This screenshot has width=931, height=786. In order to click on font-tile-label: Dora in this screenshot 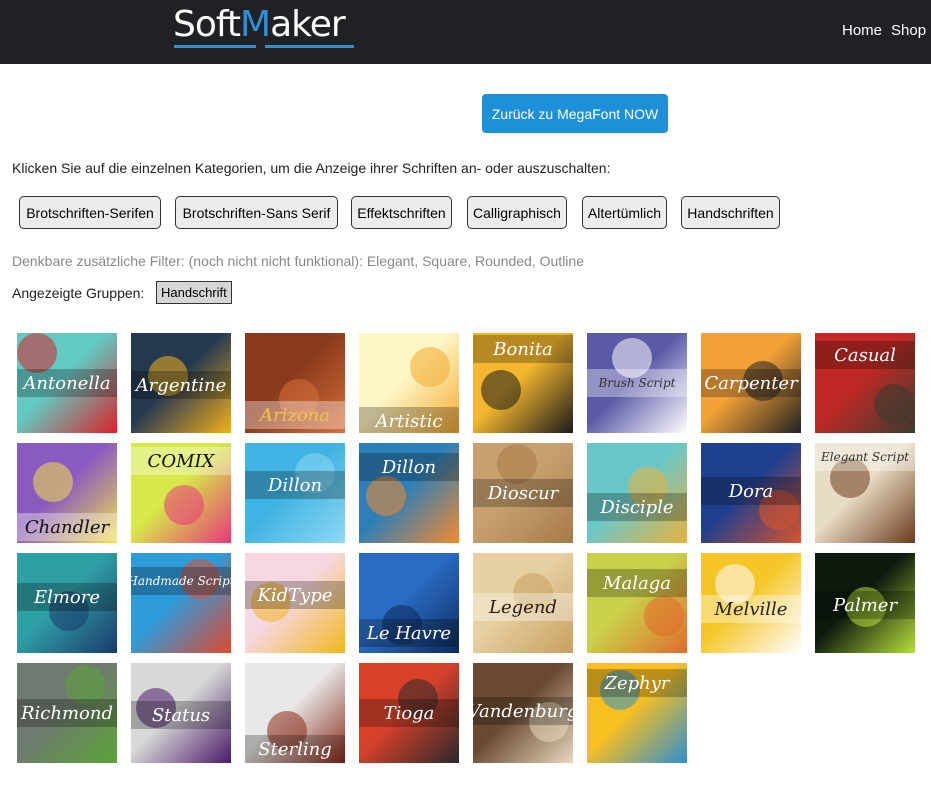, I will do `click(751, 491)`.